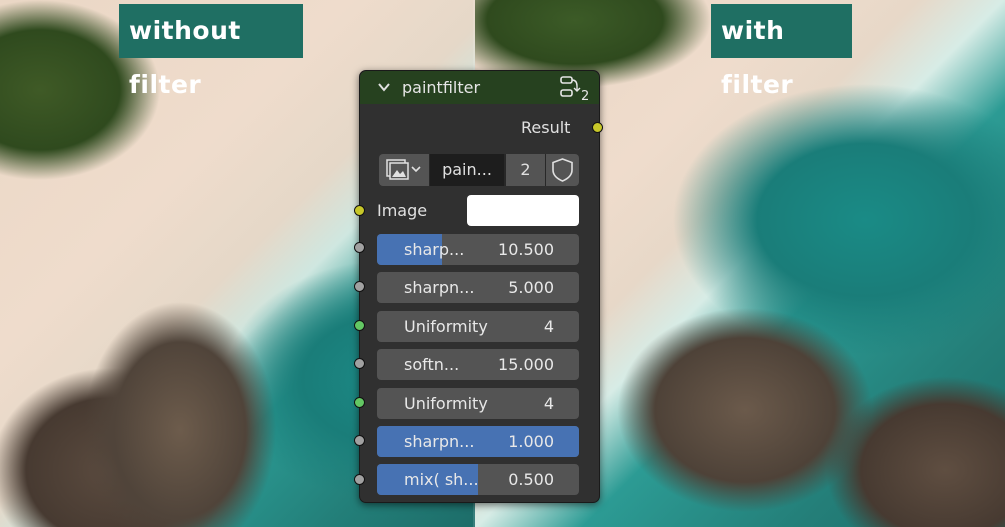 This screenshot has width=1005, height=527. I want to click on chevron-down-icon, so click(384, 87).